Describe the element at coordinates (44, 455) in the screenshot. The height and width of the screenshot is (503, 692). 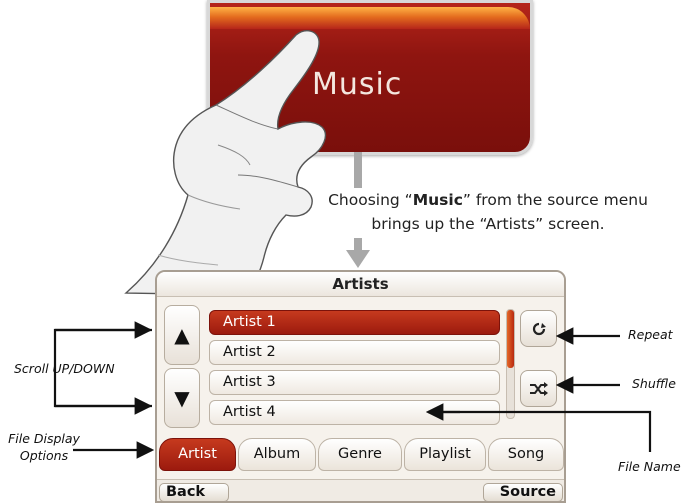
I see `callout-file-display-line2: Options` at that location.